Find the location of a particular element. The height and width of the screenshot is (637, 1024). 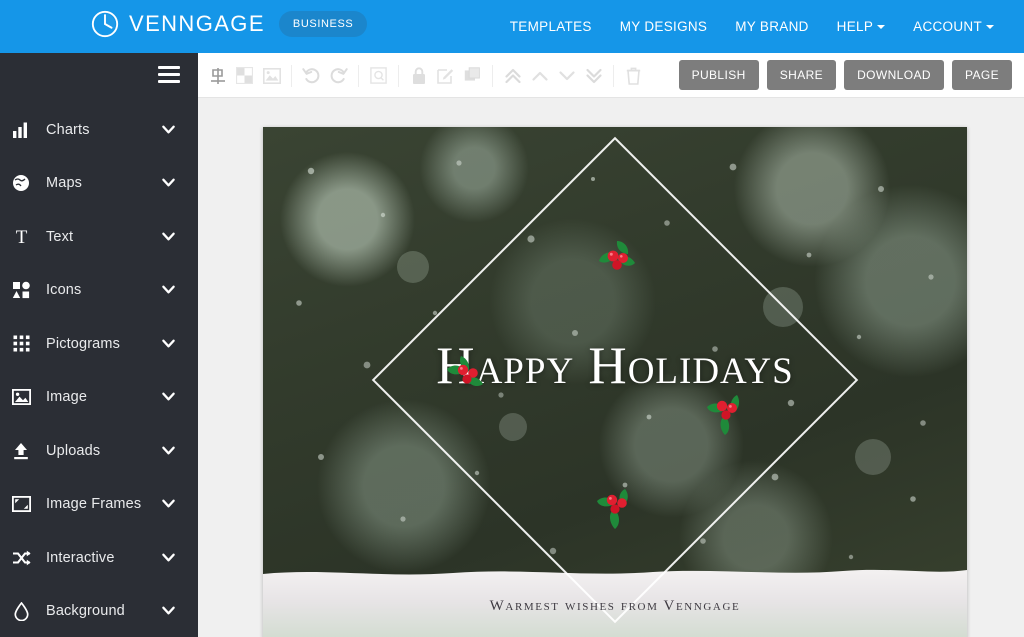

sidebar-item-label: Uploads is located at coordinates (73, 450).